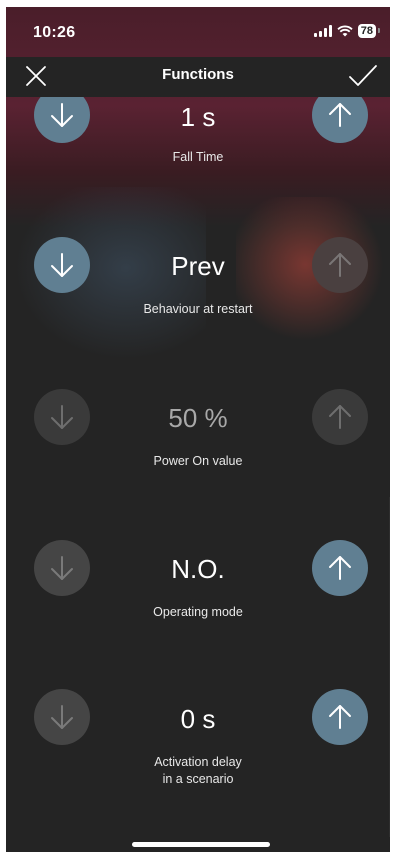  Describe the element at coordinates (201, 844) in the screenshot. I see `home-indicator` at that location.